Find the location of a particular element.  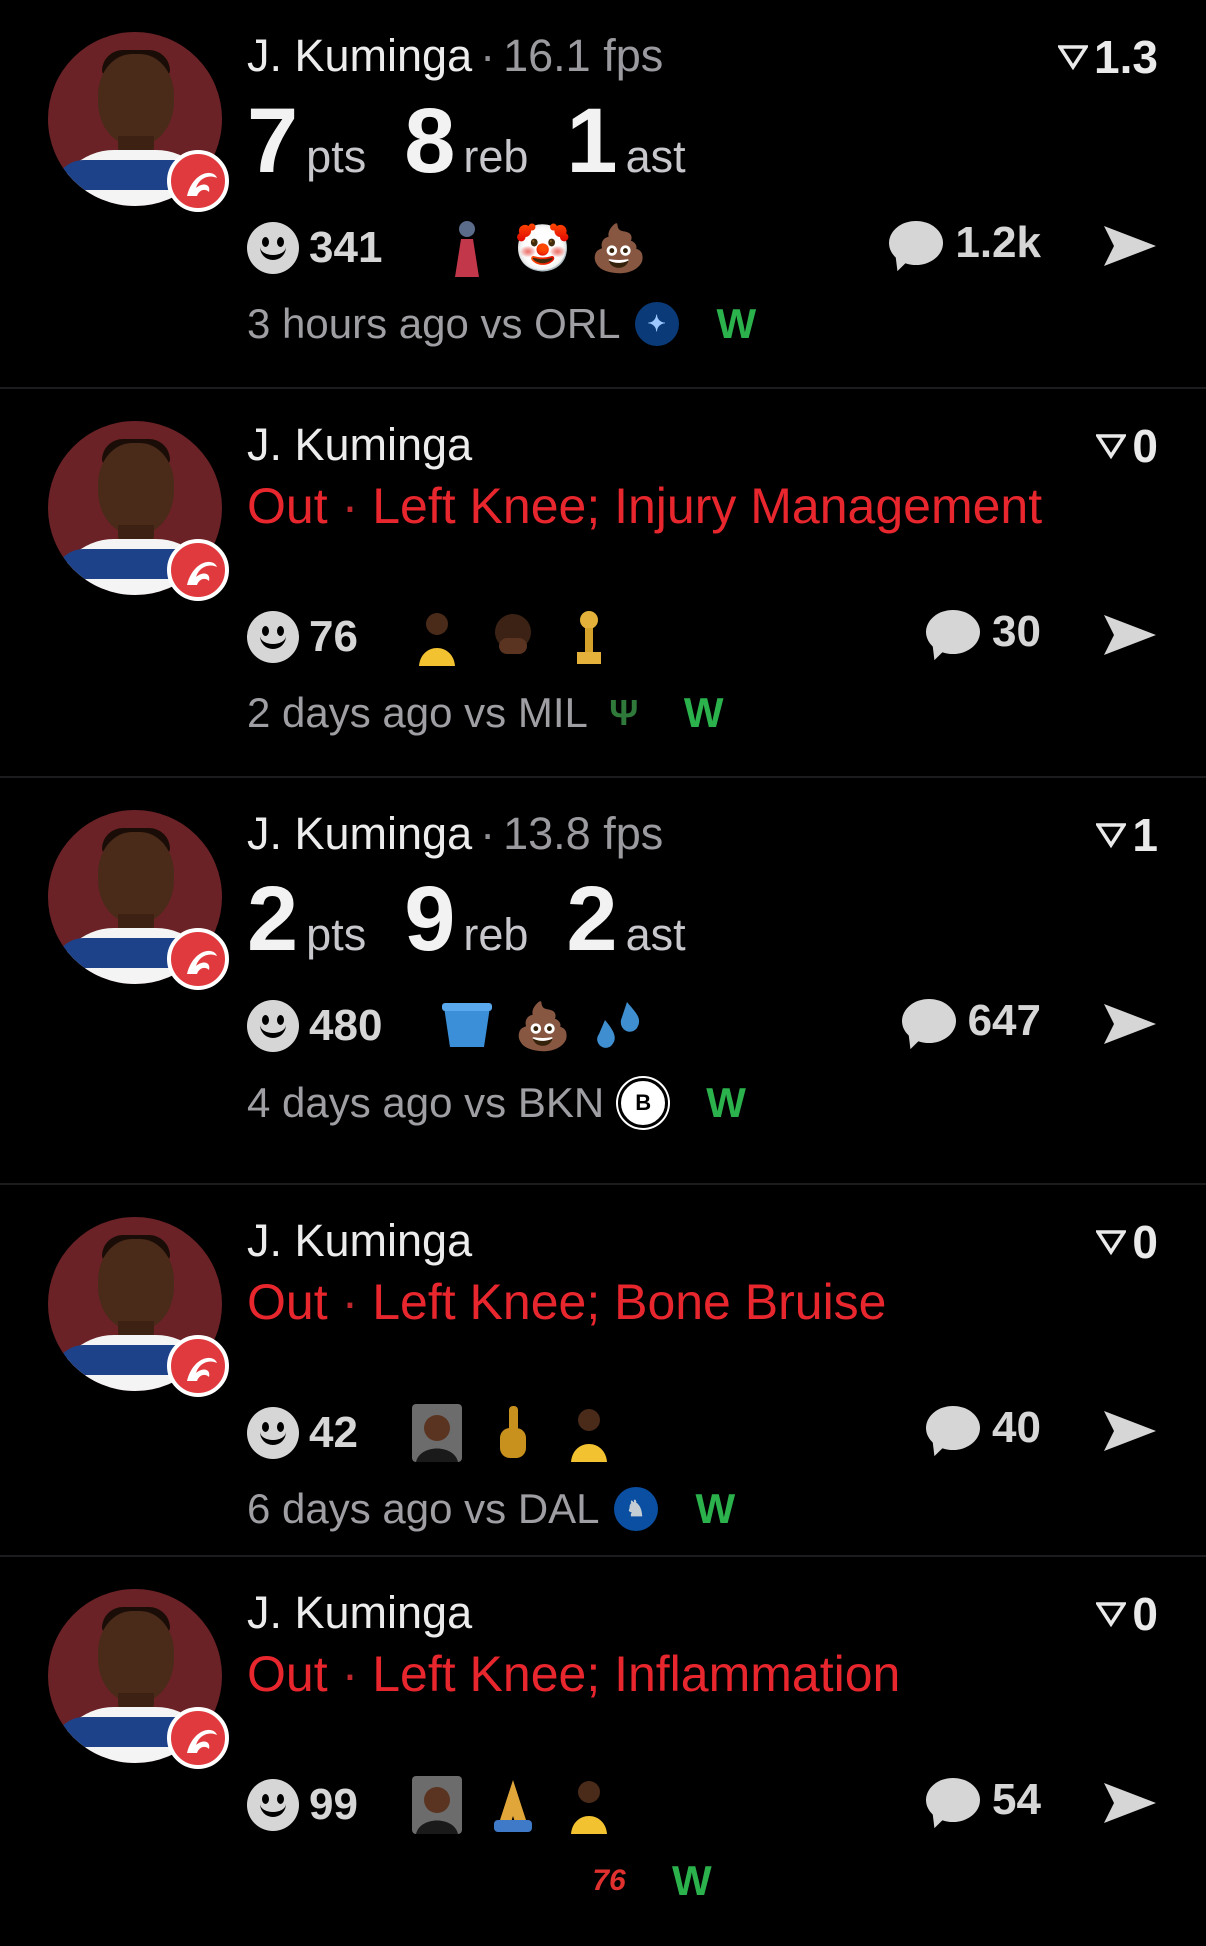

comments-button: 40 is located at coordinates (983, 1428).